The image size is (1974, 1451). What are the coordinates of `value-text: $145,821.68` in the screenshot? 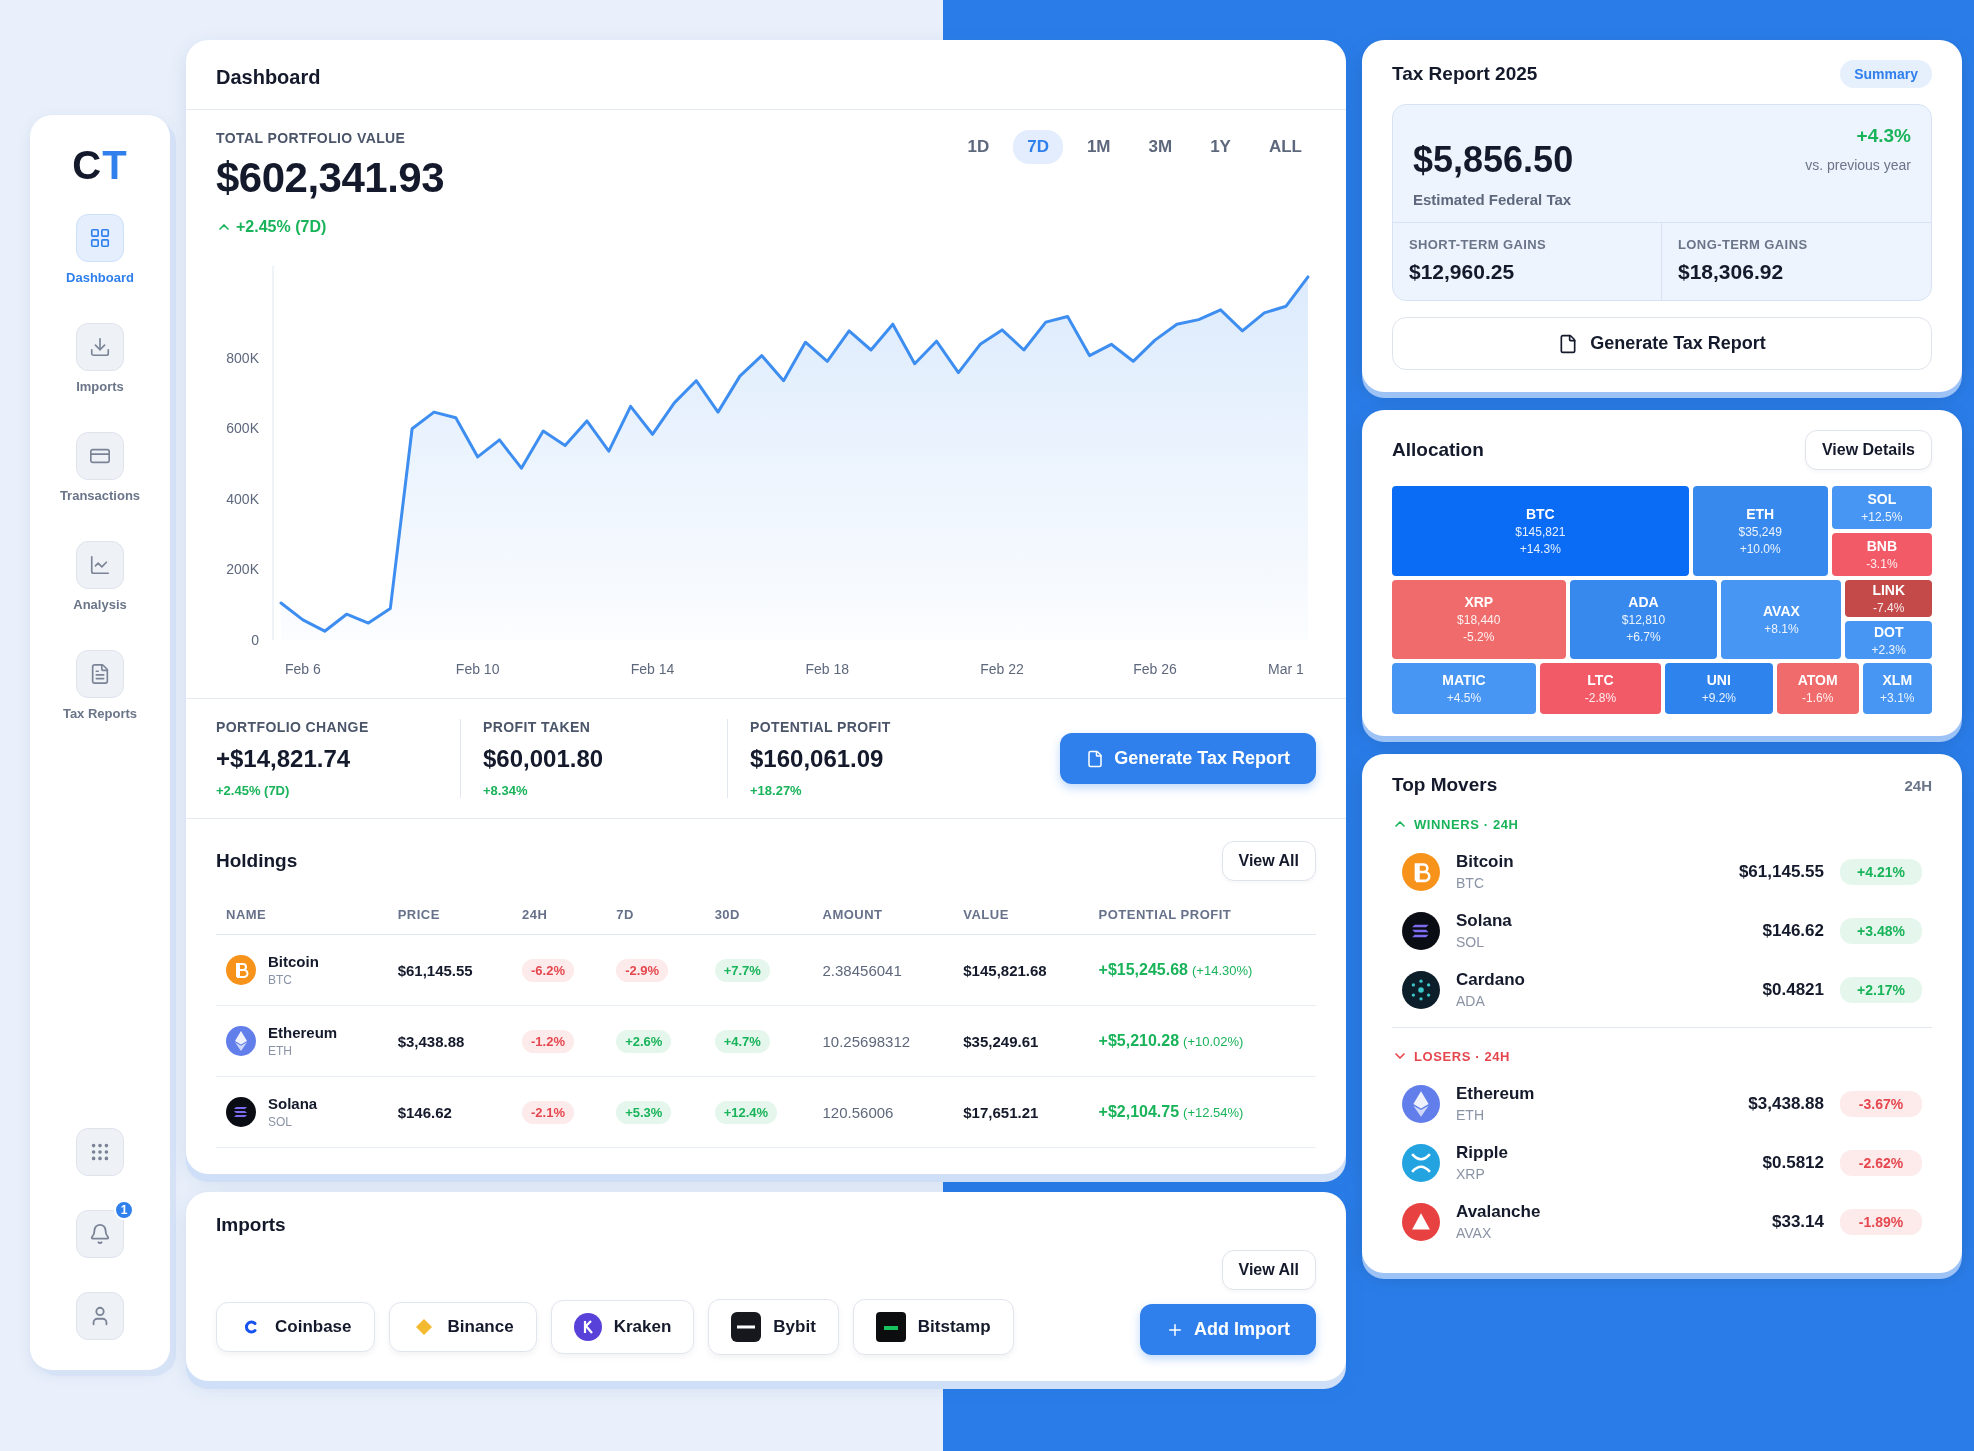 It's located at (1005, 970).